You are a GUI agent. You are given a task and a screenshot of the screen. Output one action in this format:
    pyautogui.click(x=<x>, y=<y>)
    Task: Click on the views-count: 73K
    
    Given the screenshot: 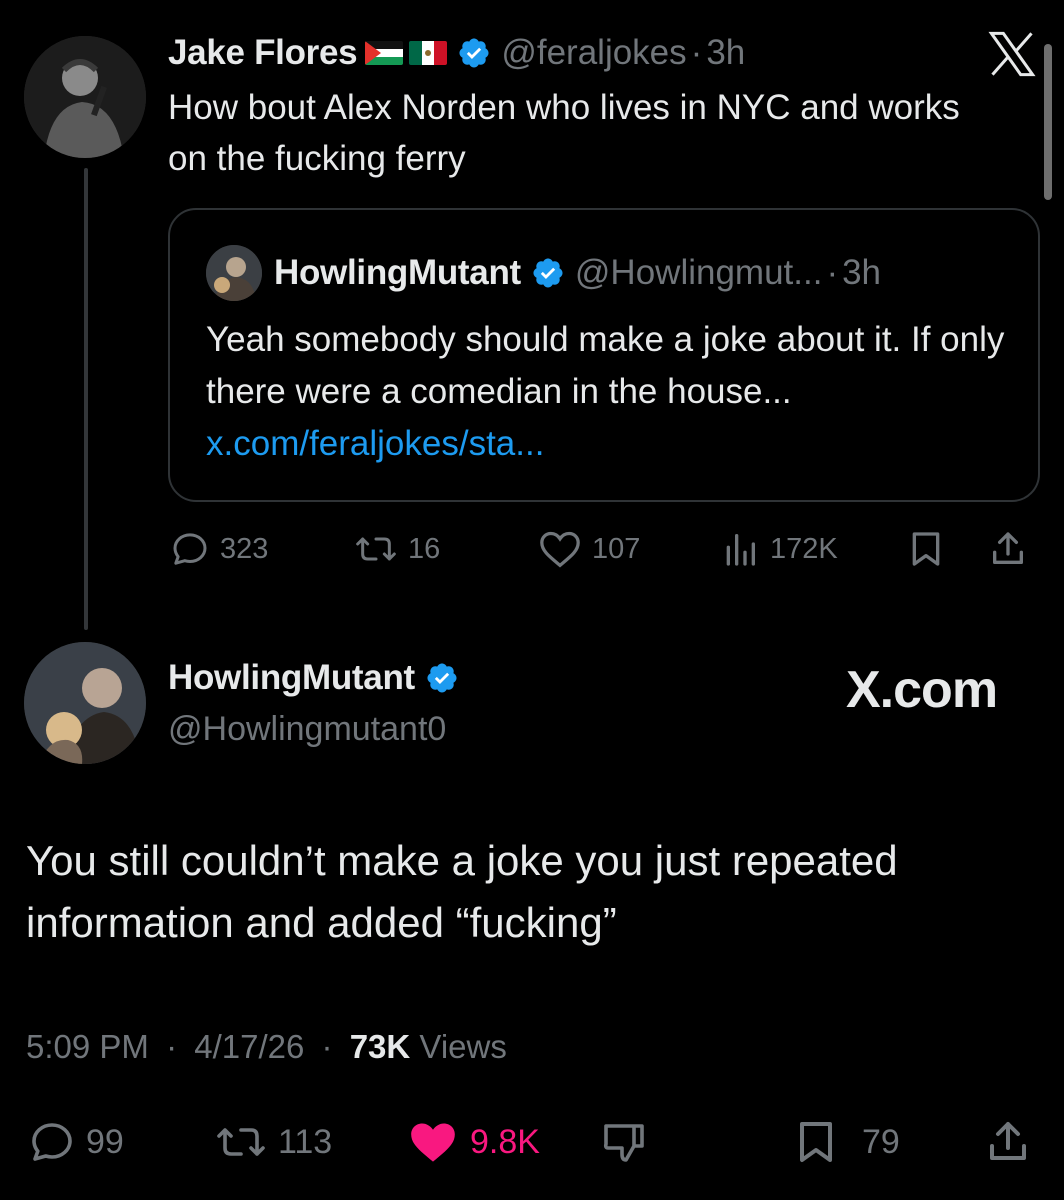 What is the action you would take?
    pyautogui.click(x=380, y=1046)
    